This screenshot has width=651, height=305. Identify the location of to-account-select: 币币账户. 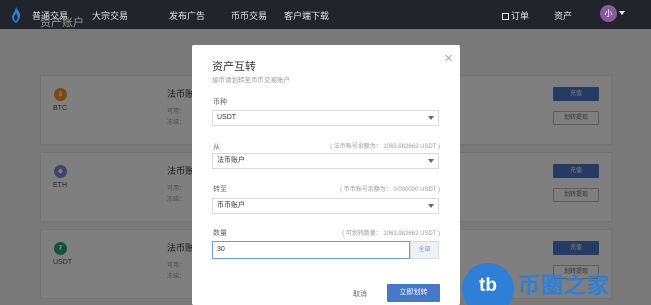
(325, 206).